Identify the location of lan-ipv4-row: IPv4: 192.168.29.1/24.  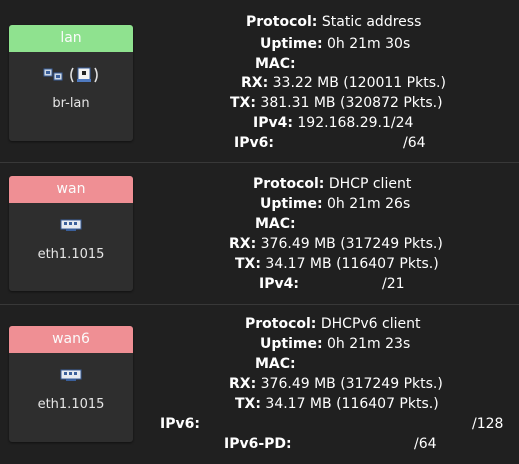
(333, 123).